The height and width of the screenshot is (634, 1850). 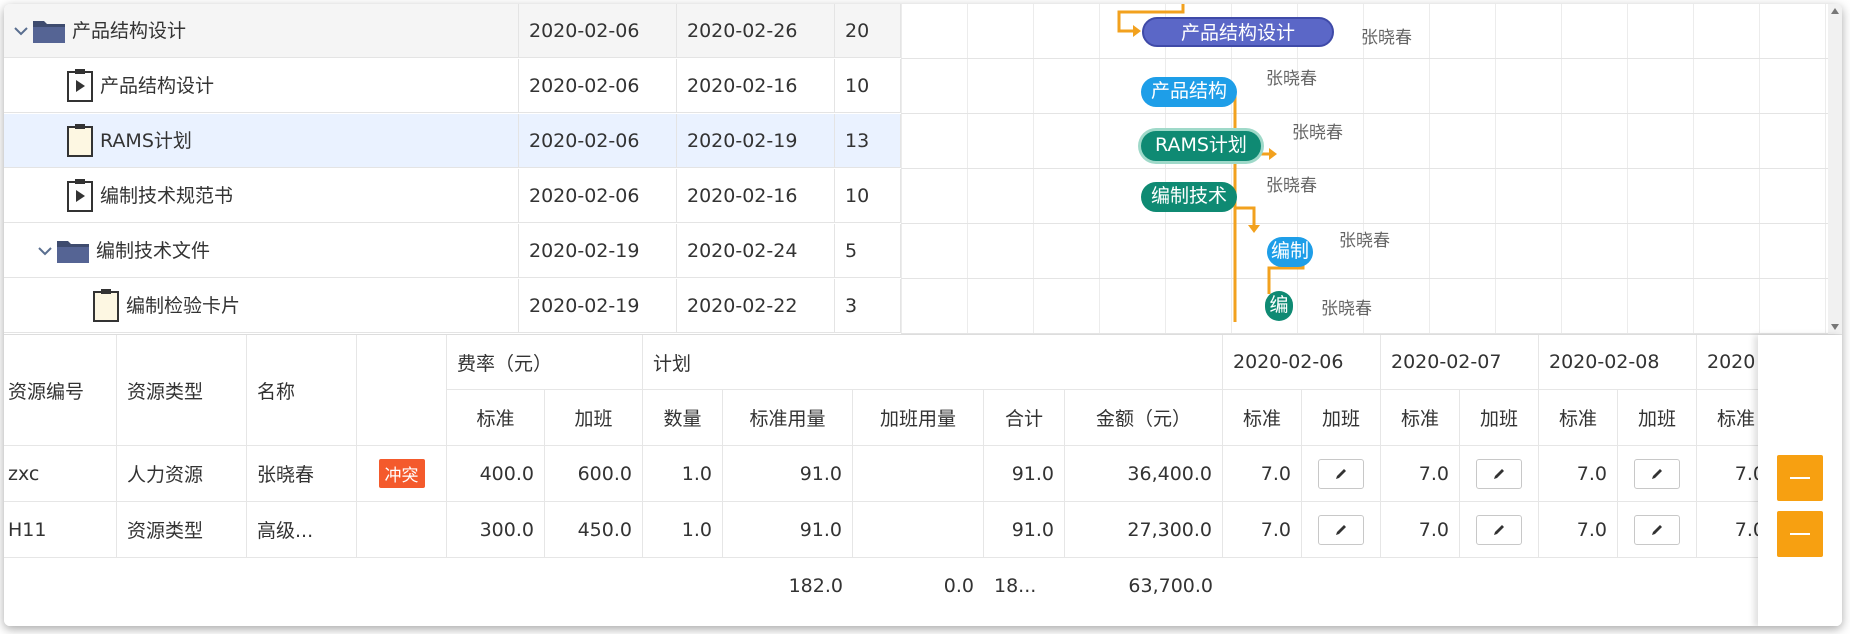 What do you see at coordinates (788, 474) in the screenshot?
I see `cell-std-use: 91.0` at bounding box center [788, 474].